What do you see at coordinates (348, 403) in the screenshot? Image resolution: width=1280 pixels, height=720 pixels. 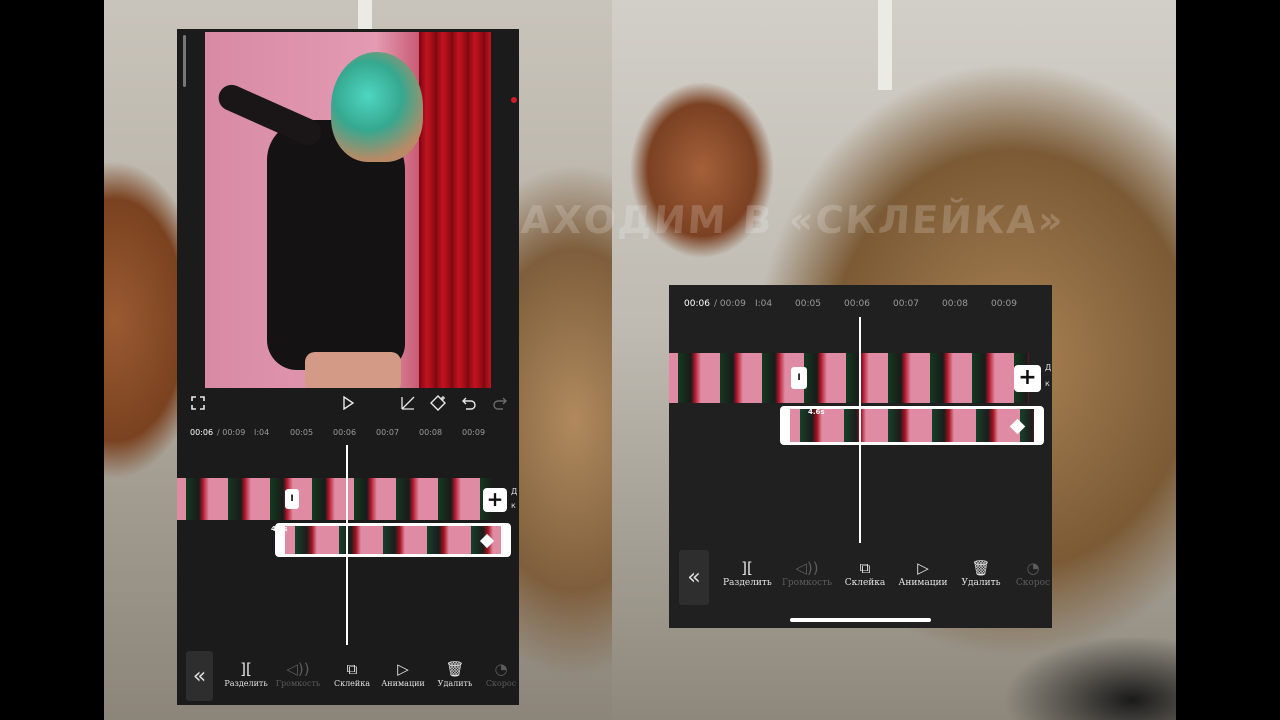 I see `play-icon` at bounding box center [348, 403].